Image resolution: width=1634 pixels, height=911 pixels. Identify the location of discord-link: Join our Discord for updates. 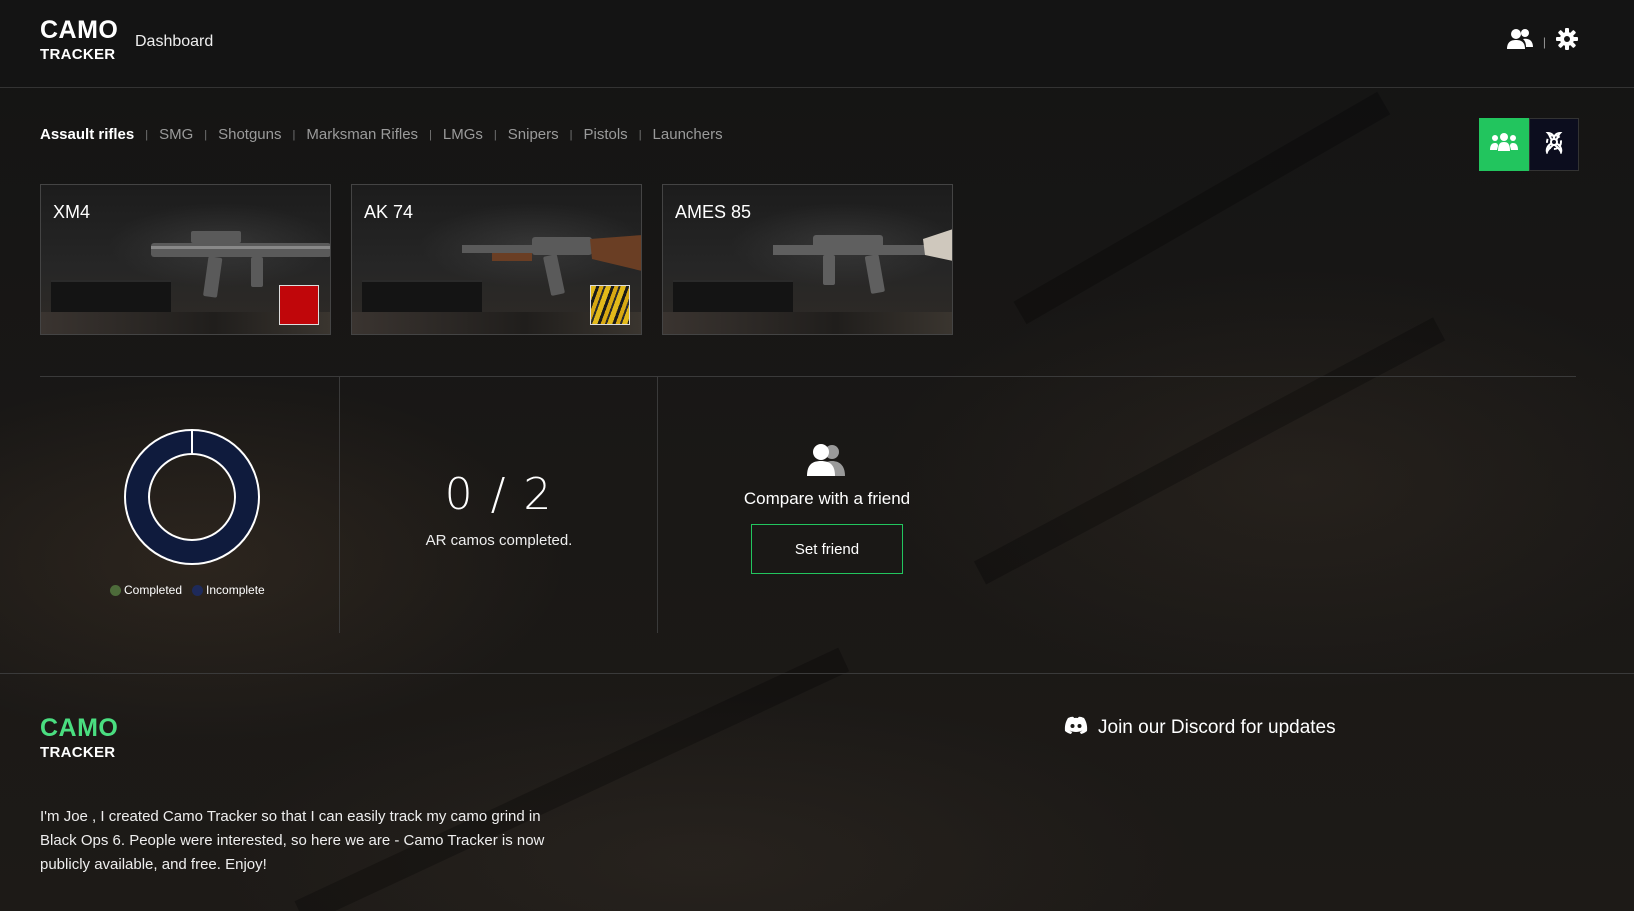
(1200, 728).